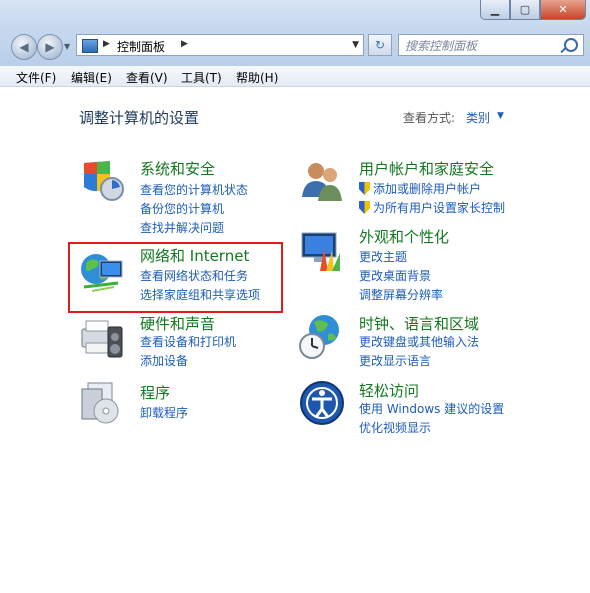 This screenshot has width=590, height=593. Describe the element at coordinates (177, 168) in the screenshot. I see `category-title: 系统和安全` at that location.